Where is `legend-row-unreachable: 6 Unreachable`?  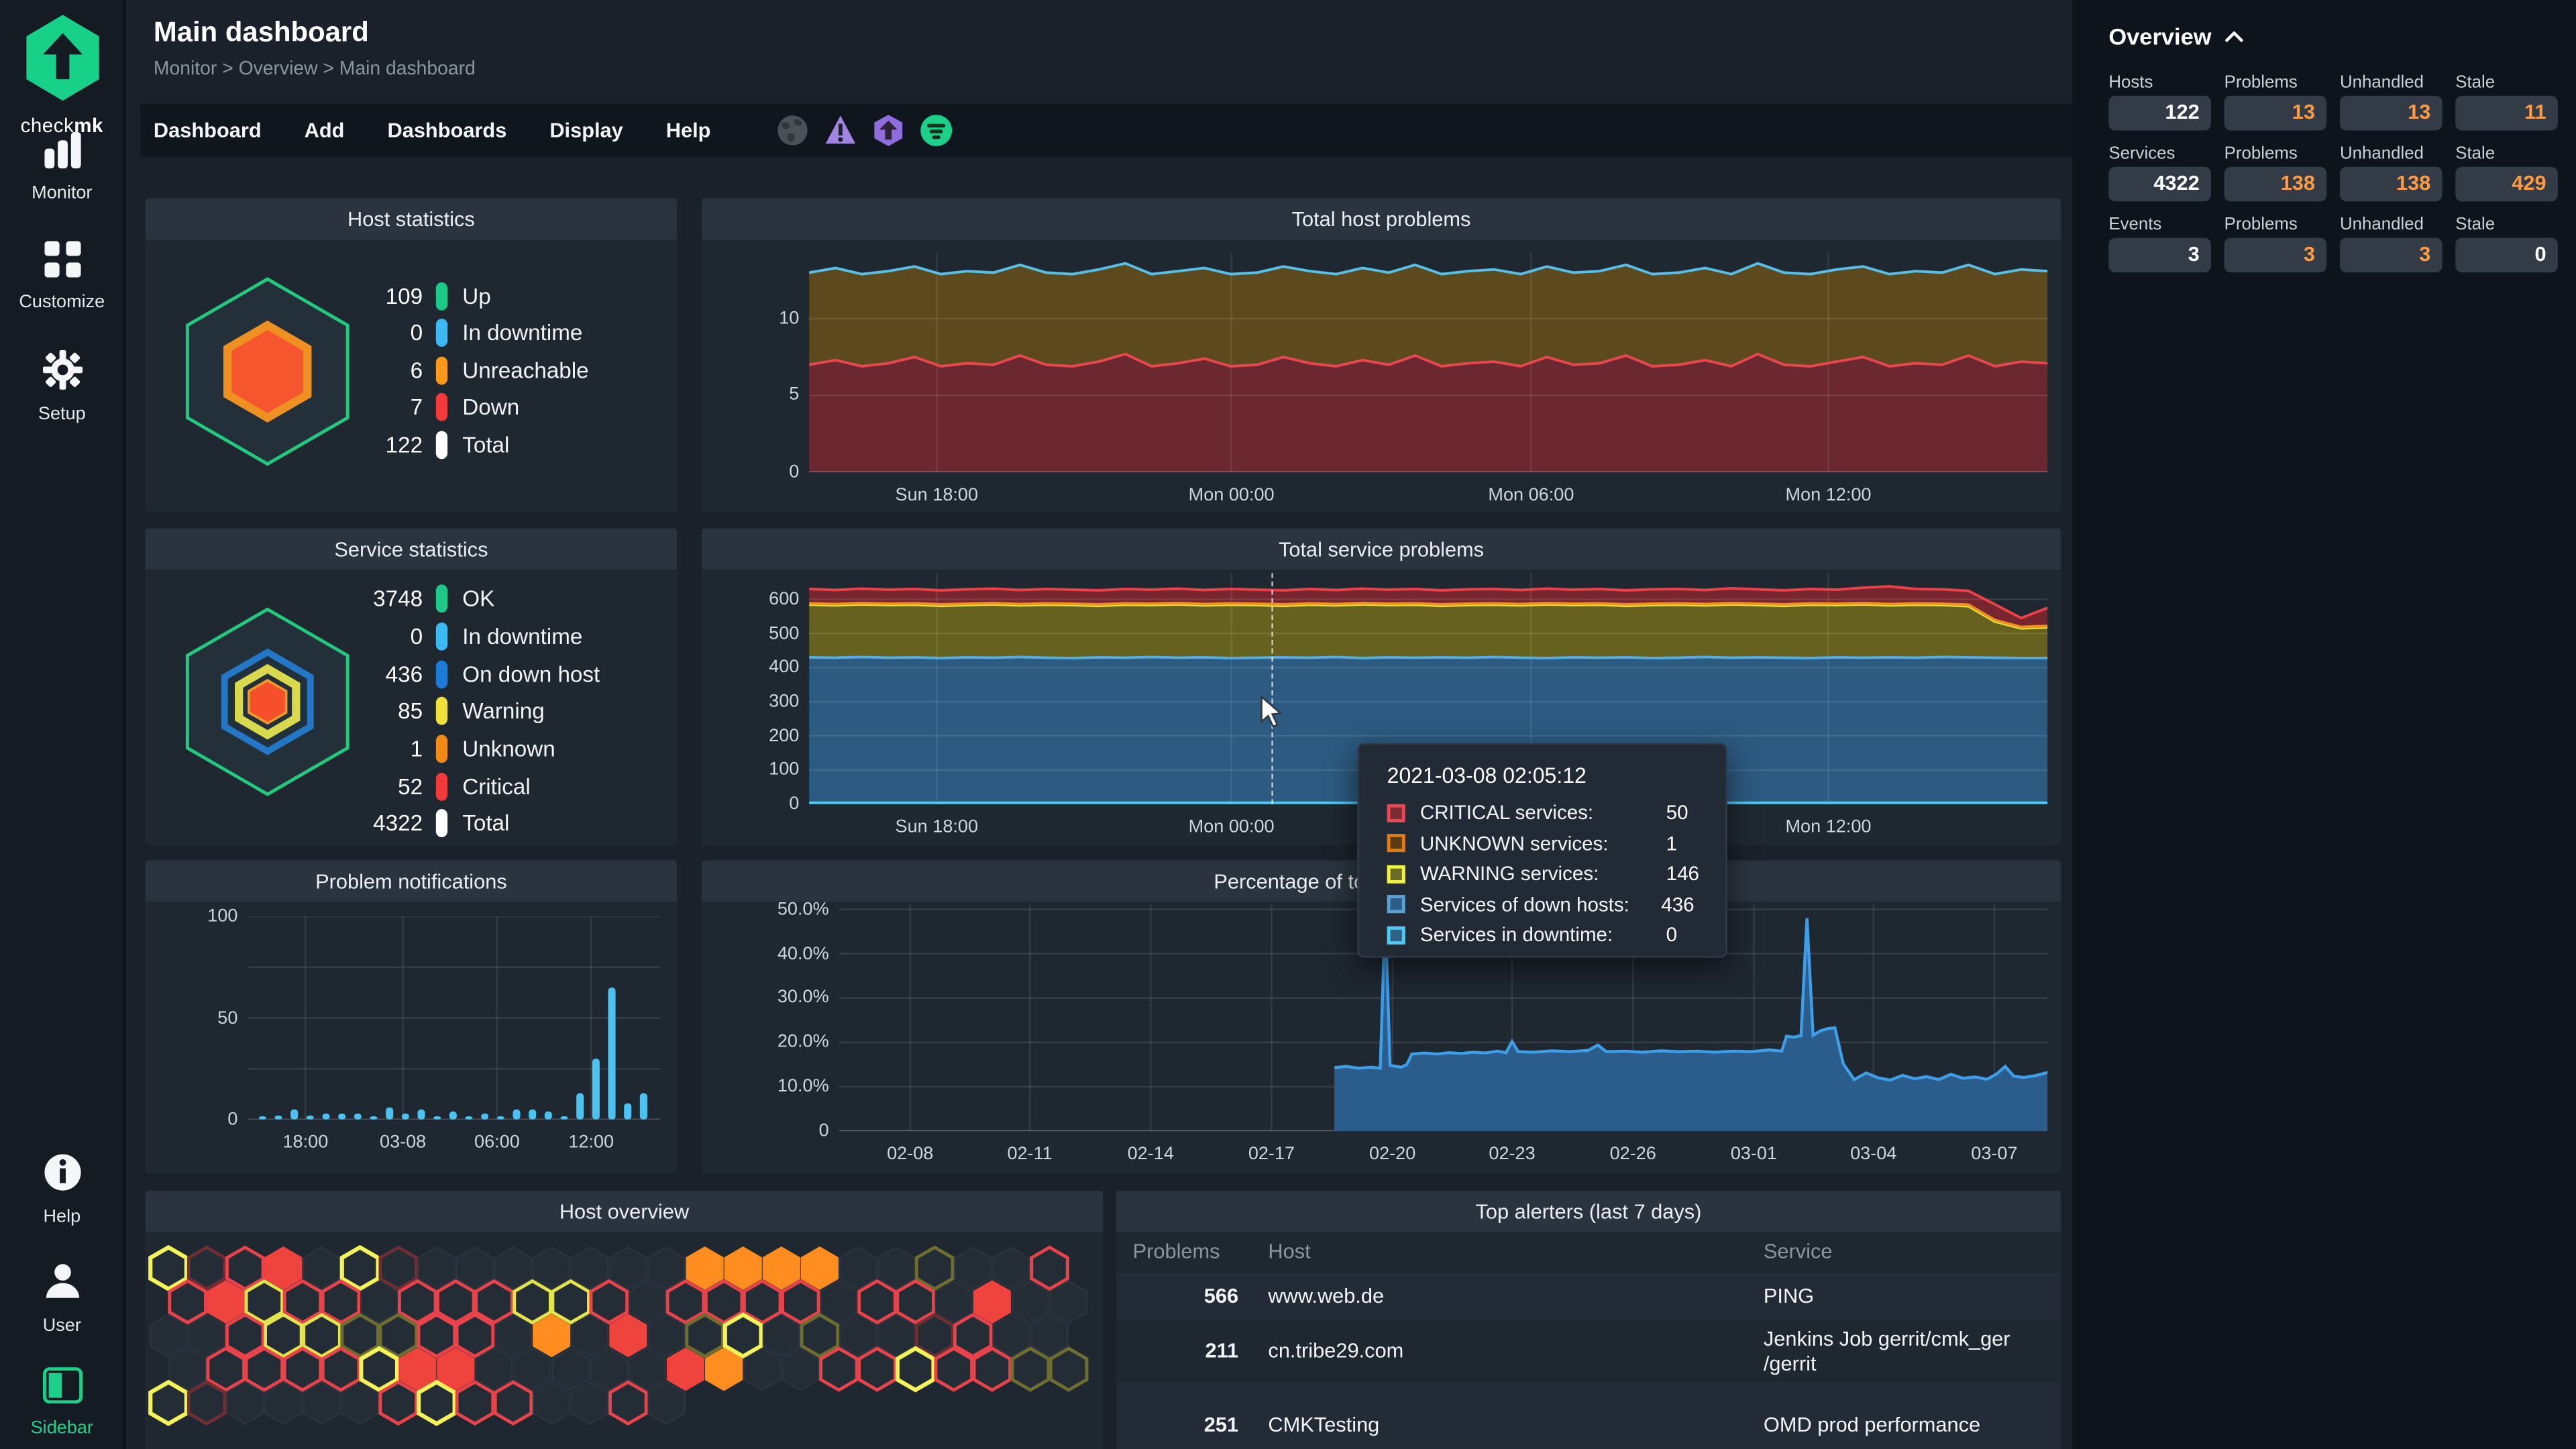 legend-row-unreachable: 6 Unreachable is located at coordinates (456, 369).